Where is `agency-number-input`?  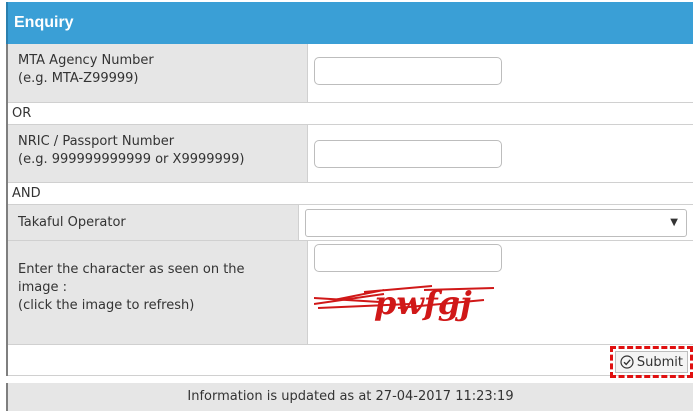 agency-number-input is located at coordinates (408, 71).